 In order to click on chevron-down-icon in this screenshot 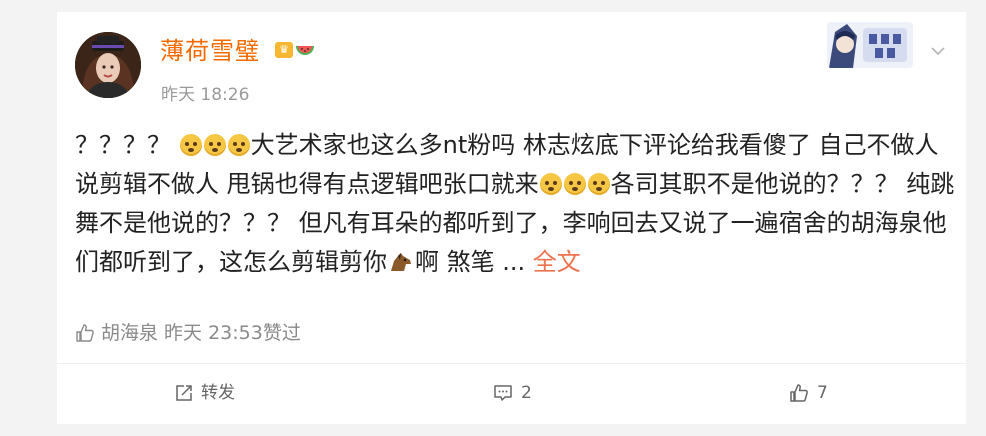, I will do `click(938, 51)`.